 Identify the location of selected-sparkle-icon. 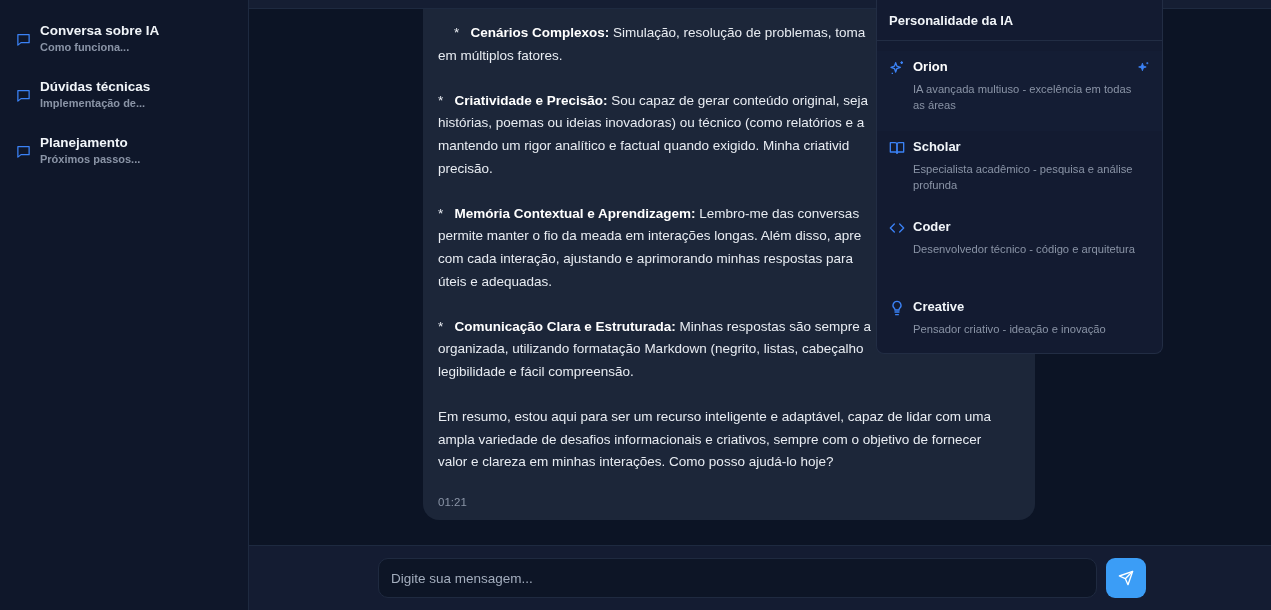
(1143, 67).